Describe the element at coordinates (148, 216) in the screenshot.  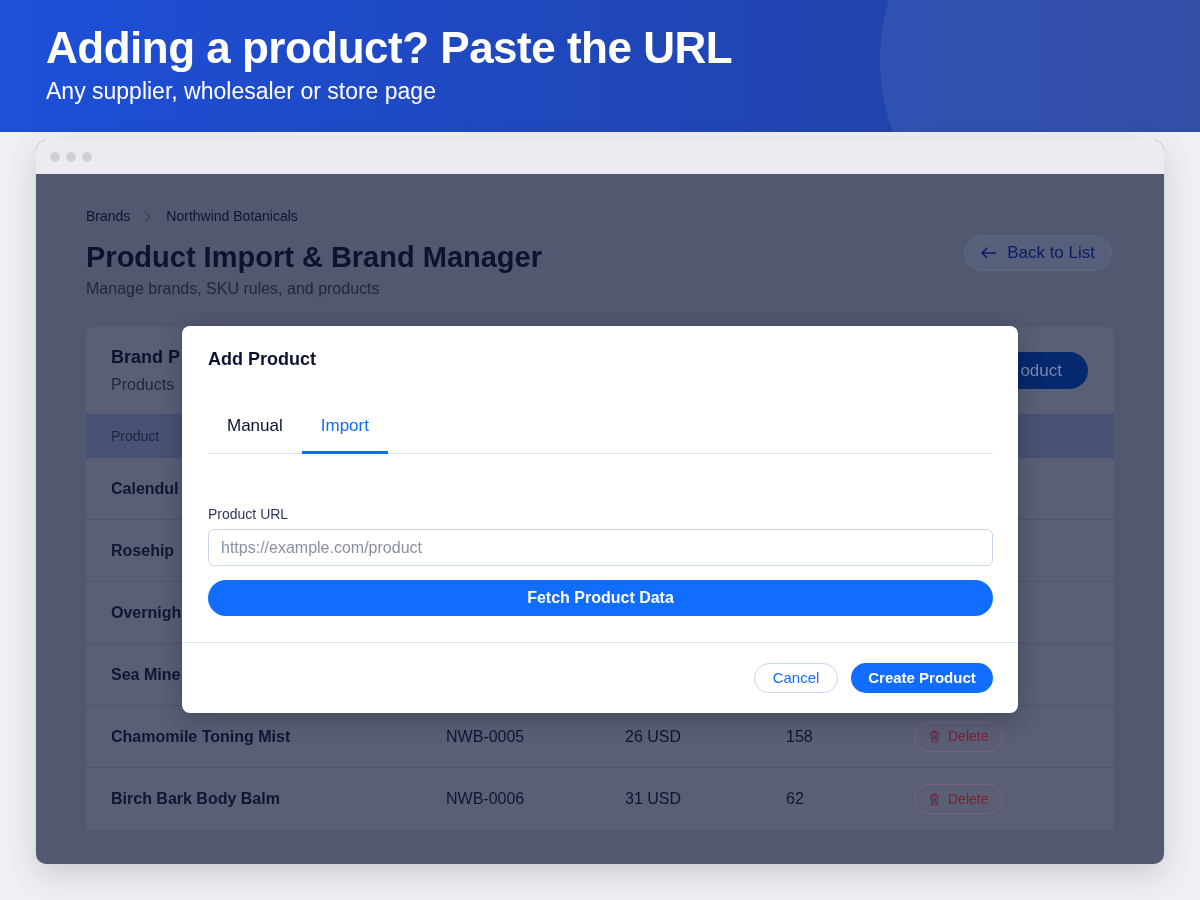
I see `chevron-right-icon` at that location.